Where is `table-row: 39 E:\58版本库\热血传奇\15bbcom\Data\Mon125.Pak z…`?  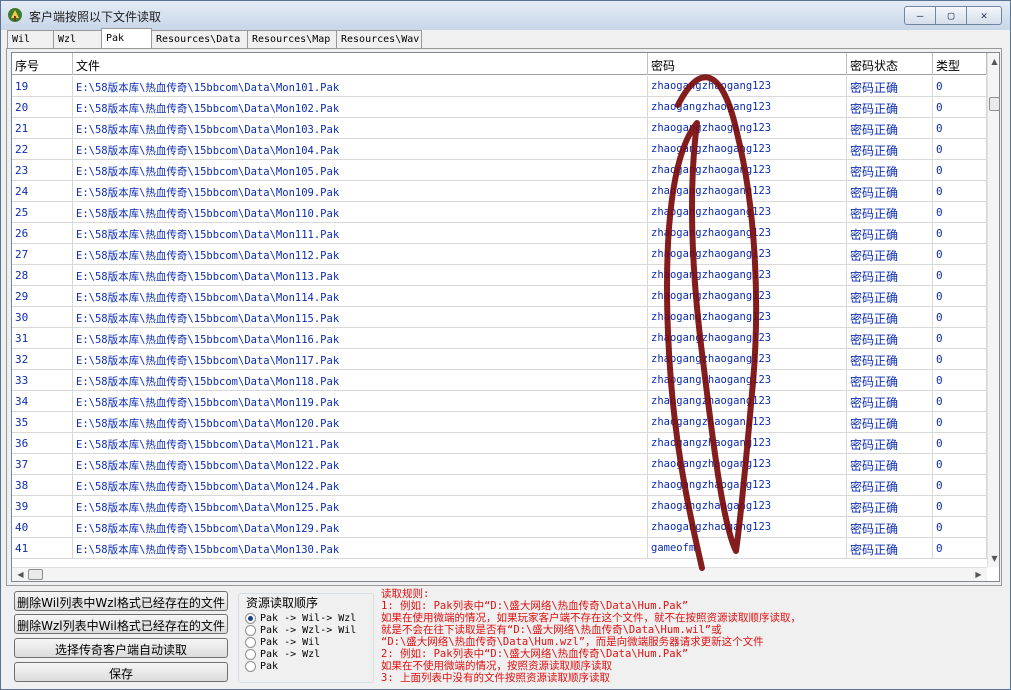 table-row: 39 E:\58版本库\热血传奇\15bbcom\Data\Mon125.Pak z… is located at coordinates (499, 506).